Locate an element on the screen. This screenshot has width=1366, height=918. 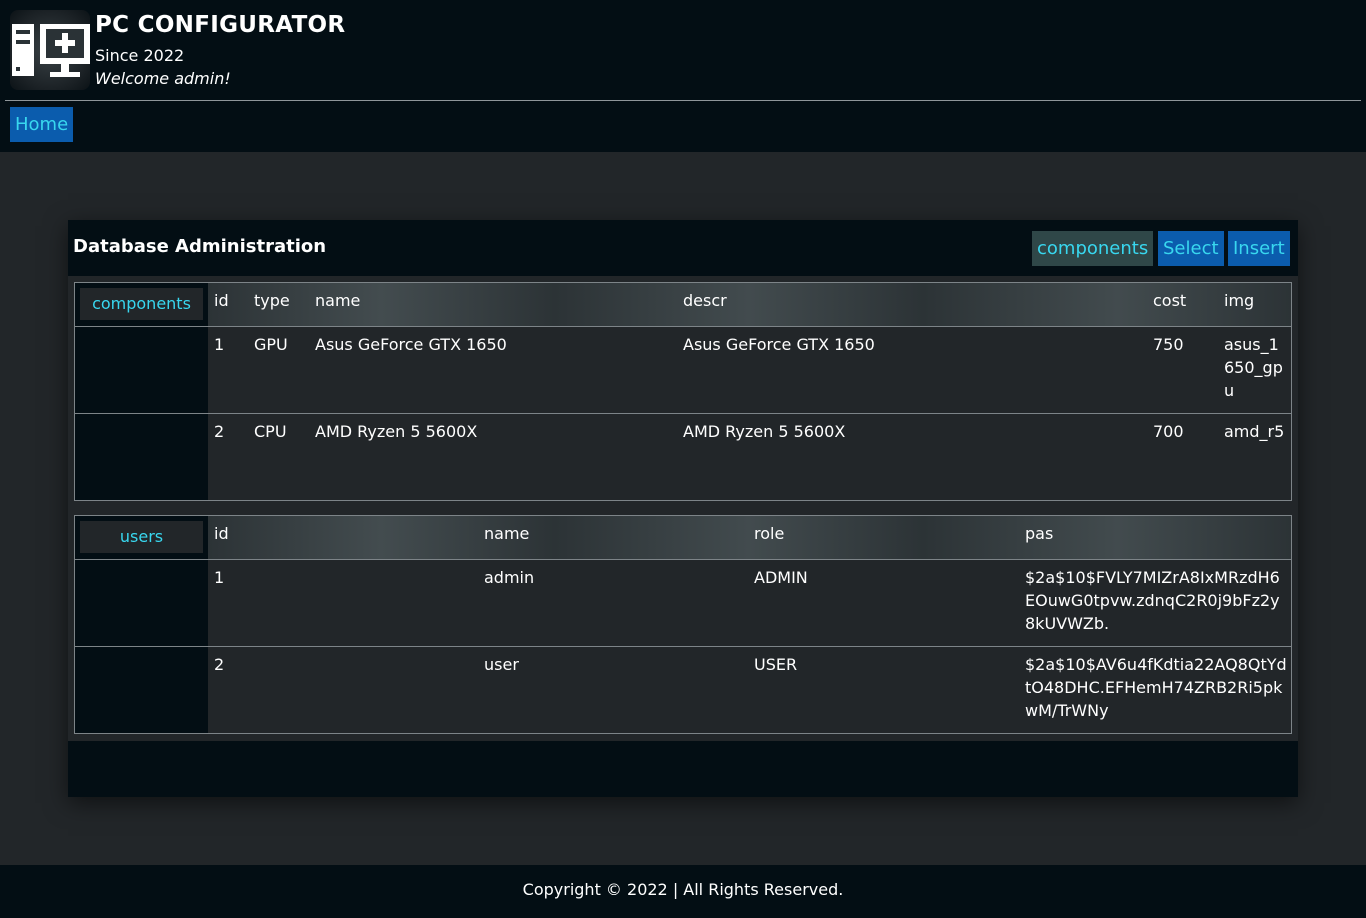
table-cell: 700 is located at coordinates (1168, 431).